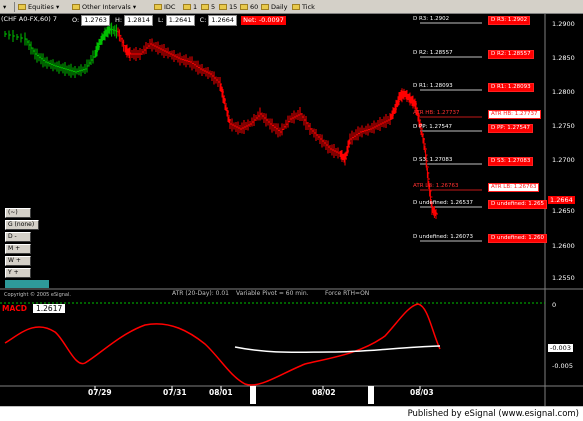 The image size is (583, 421). I want to click on undefined-1-value: 1.26537, so click(462, 203).